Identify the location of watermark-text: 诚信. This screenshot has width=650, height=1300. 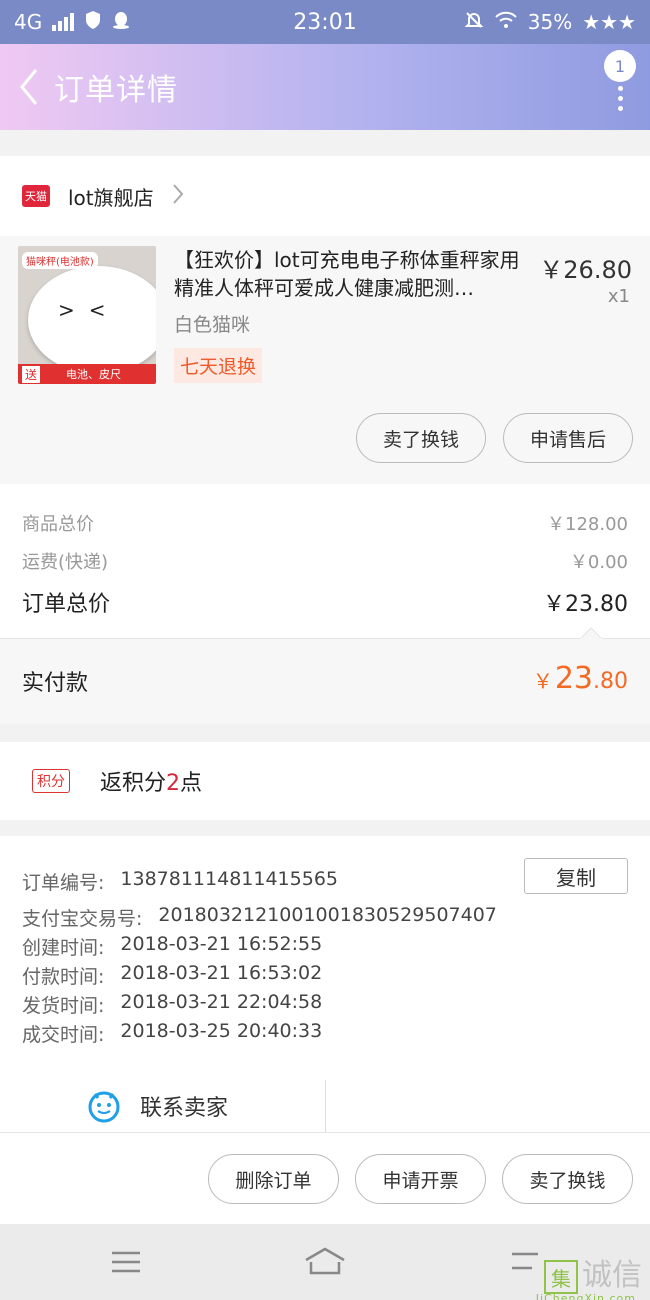
(612, 1275).